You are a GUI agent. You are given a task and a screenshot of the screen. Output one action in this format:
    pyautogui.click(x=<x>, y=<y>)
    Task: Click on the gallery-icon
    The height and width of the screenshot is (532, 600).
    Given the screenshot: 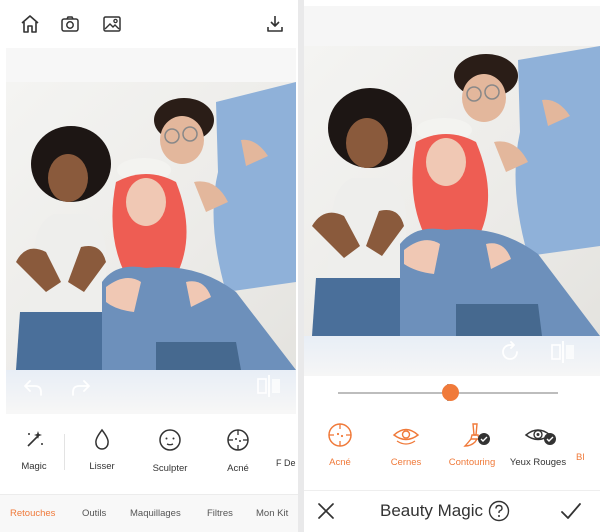 What is the action you would take?
    pyautogui.click(x=112, y=24)
    